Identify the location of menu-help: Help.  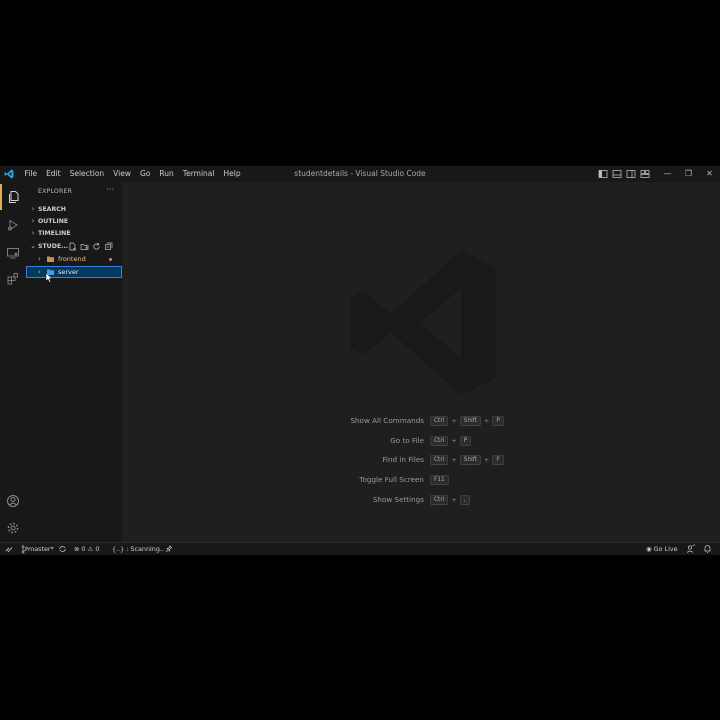
(232, 174).